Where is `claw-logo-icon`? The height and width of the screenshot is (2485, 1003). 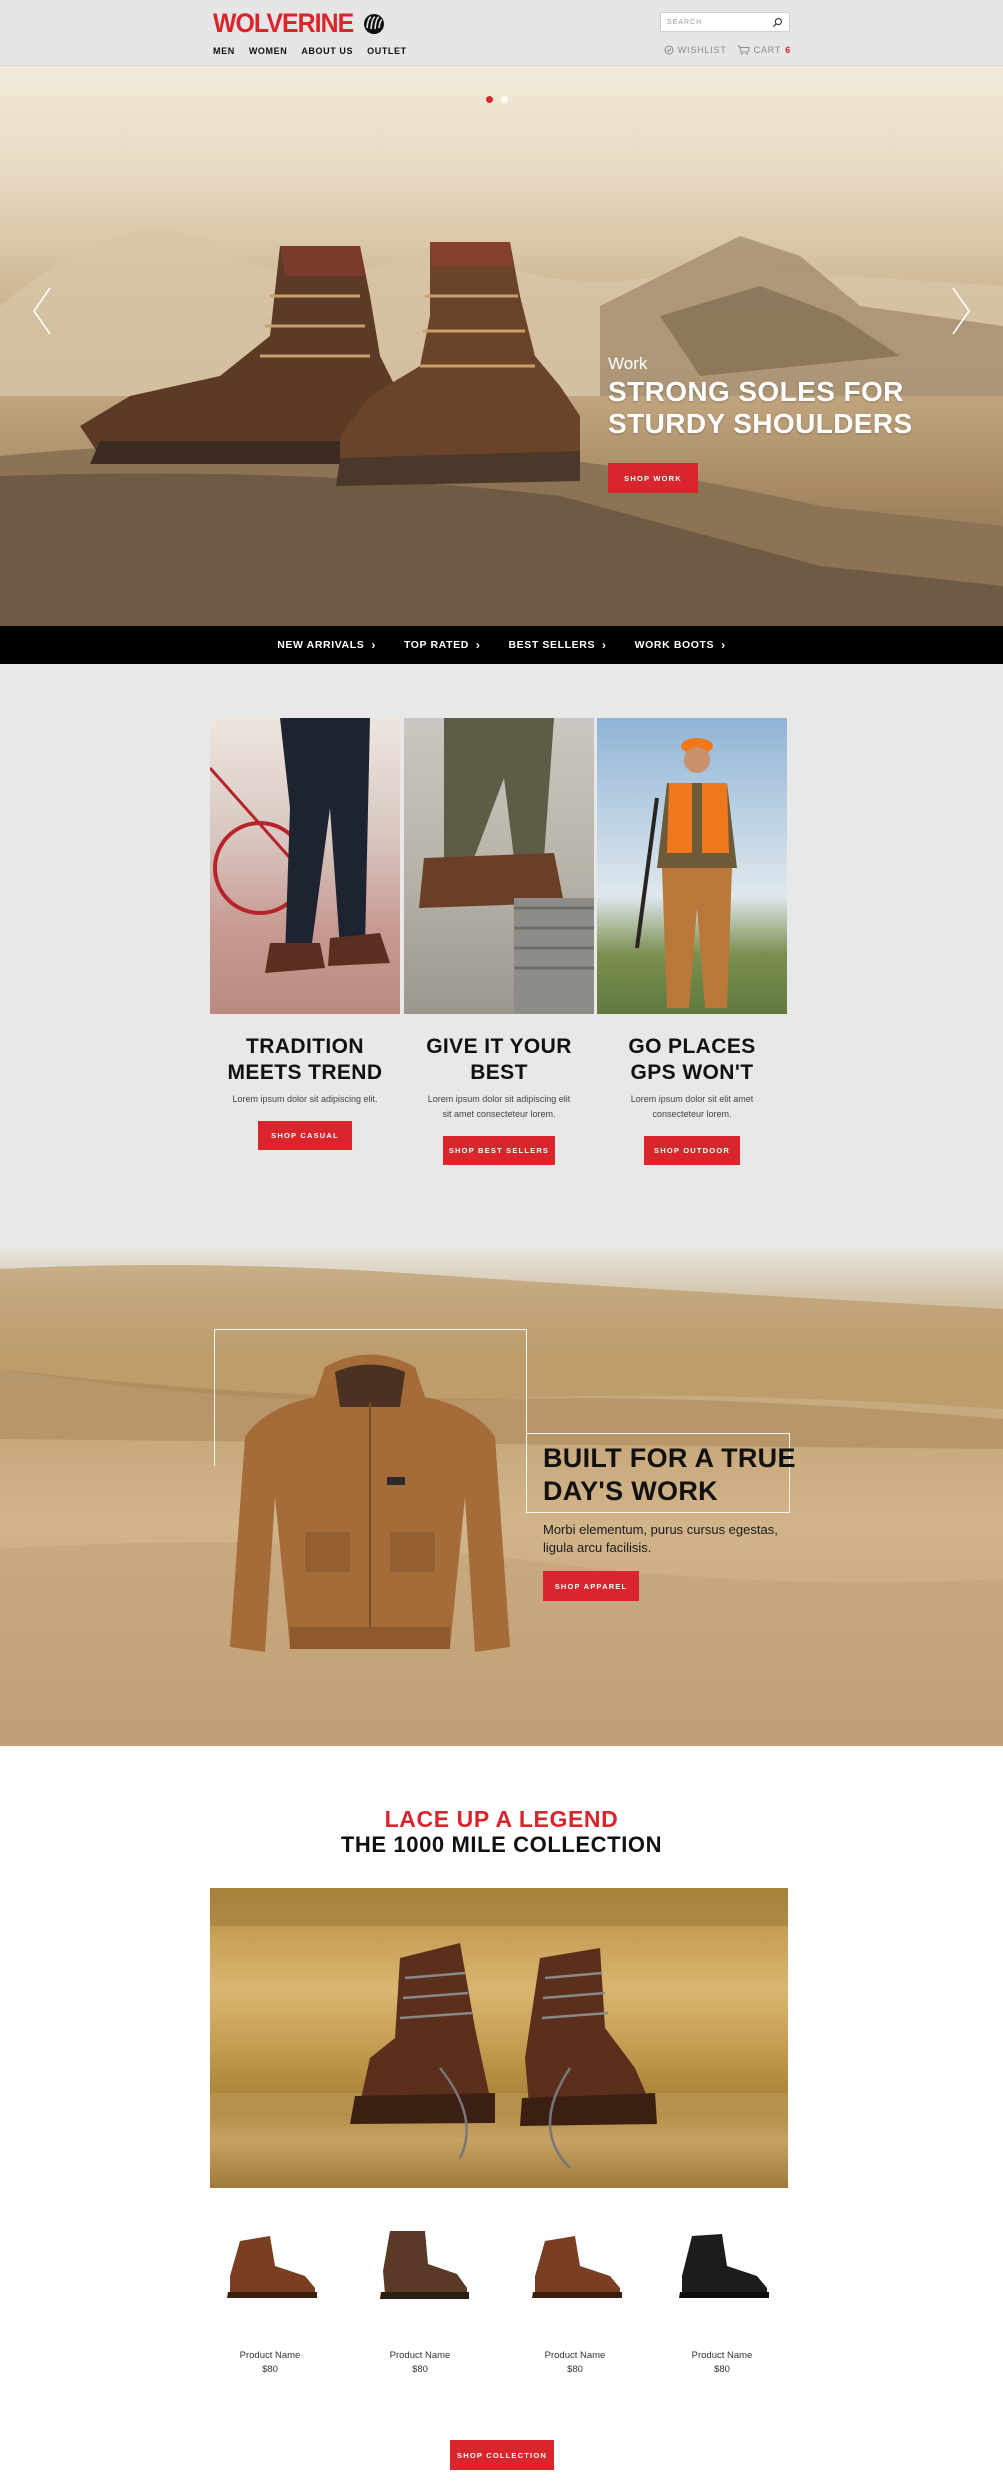
claw-logo-icon is located at coordinates (373, 24).